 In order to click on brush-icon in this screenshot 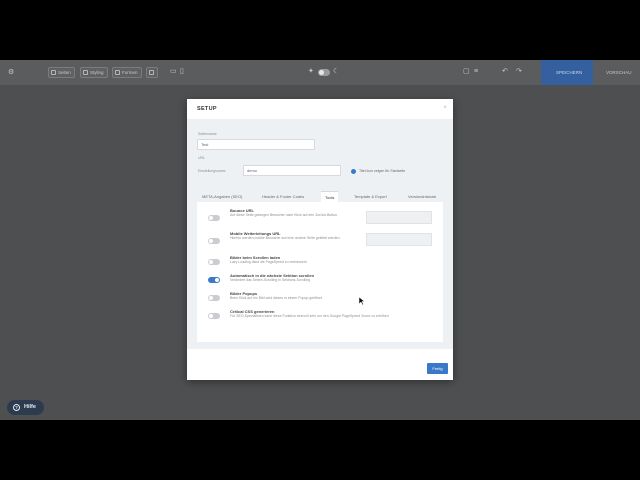, I will do `click(85, 72)`.